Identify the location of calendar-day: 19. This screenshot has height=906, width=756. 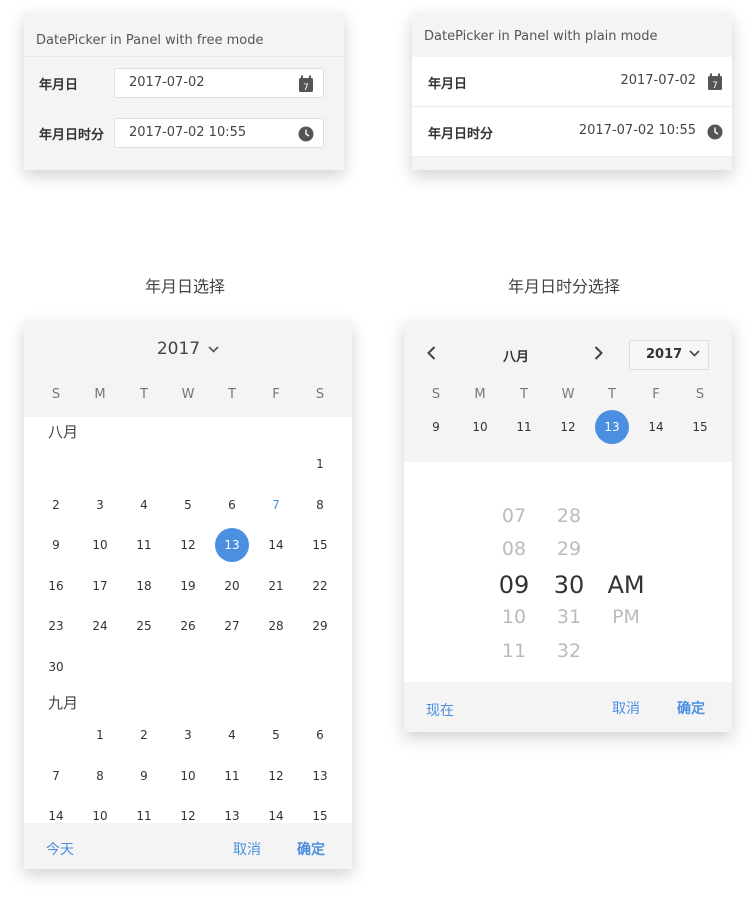
(188, 586).